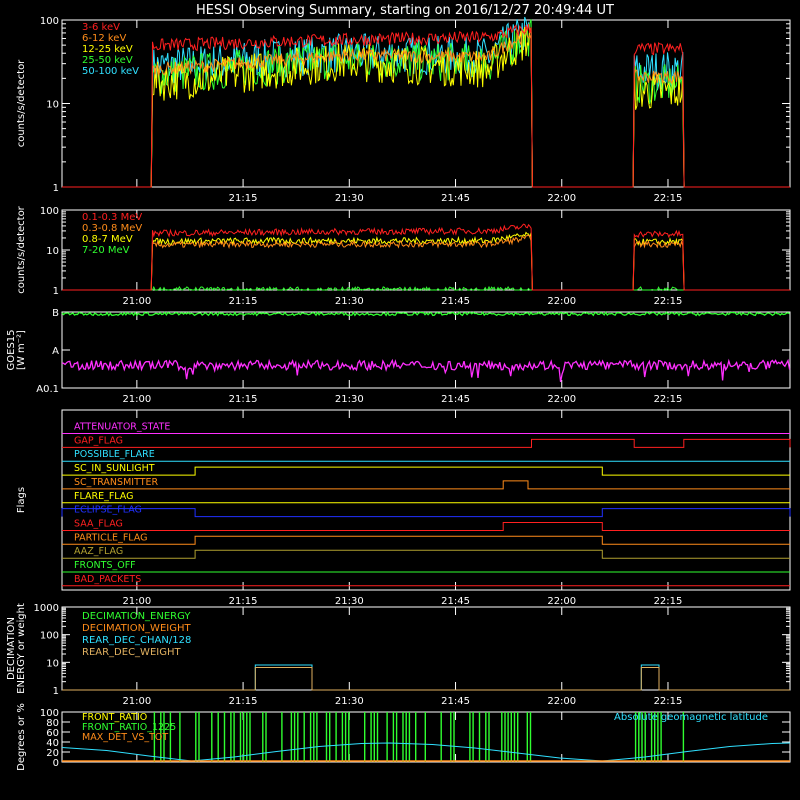 The width and height of the screenshot is (800, 800). Describe the element at coordinates (56, 763) in the screenshot. I see `panel6-ytick-label: 0` at that location.